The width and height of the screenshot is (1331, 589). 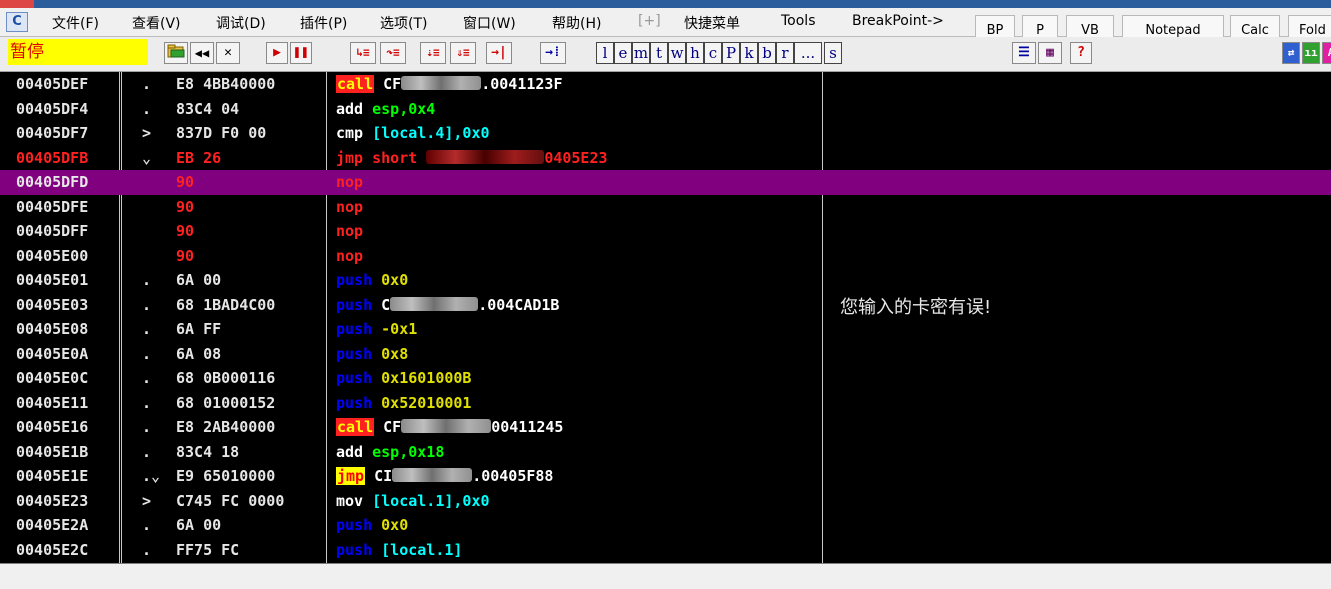 What do you see at coordinates (649, 21) in the screenshot?
I see `menu-plus: [+]` at bounding box center [649, 21].